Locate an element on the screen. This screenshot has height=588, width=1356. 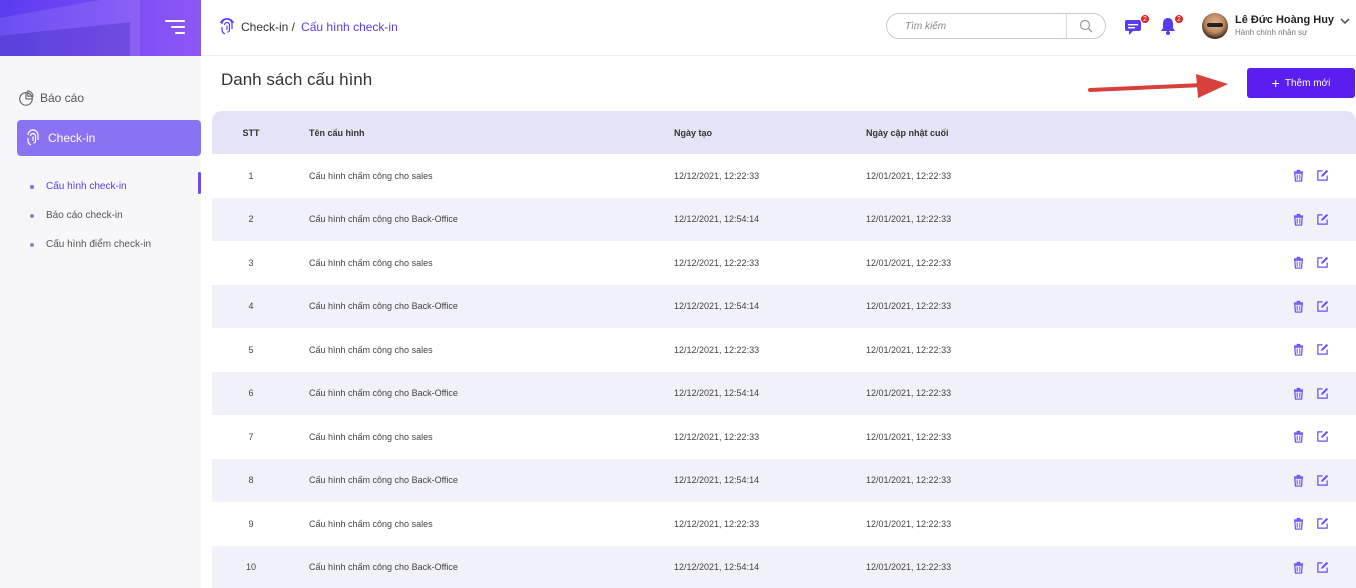
submenu-item-checkin-location: Cấu hình điểm check-in is located at coordinates (115, 244).